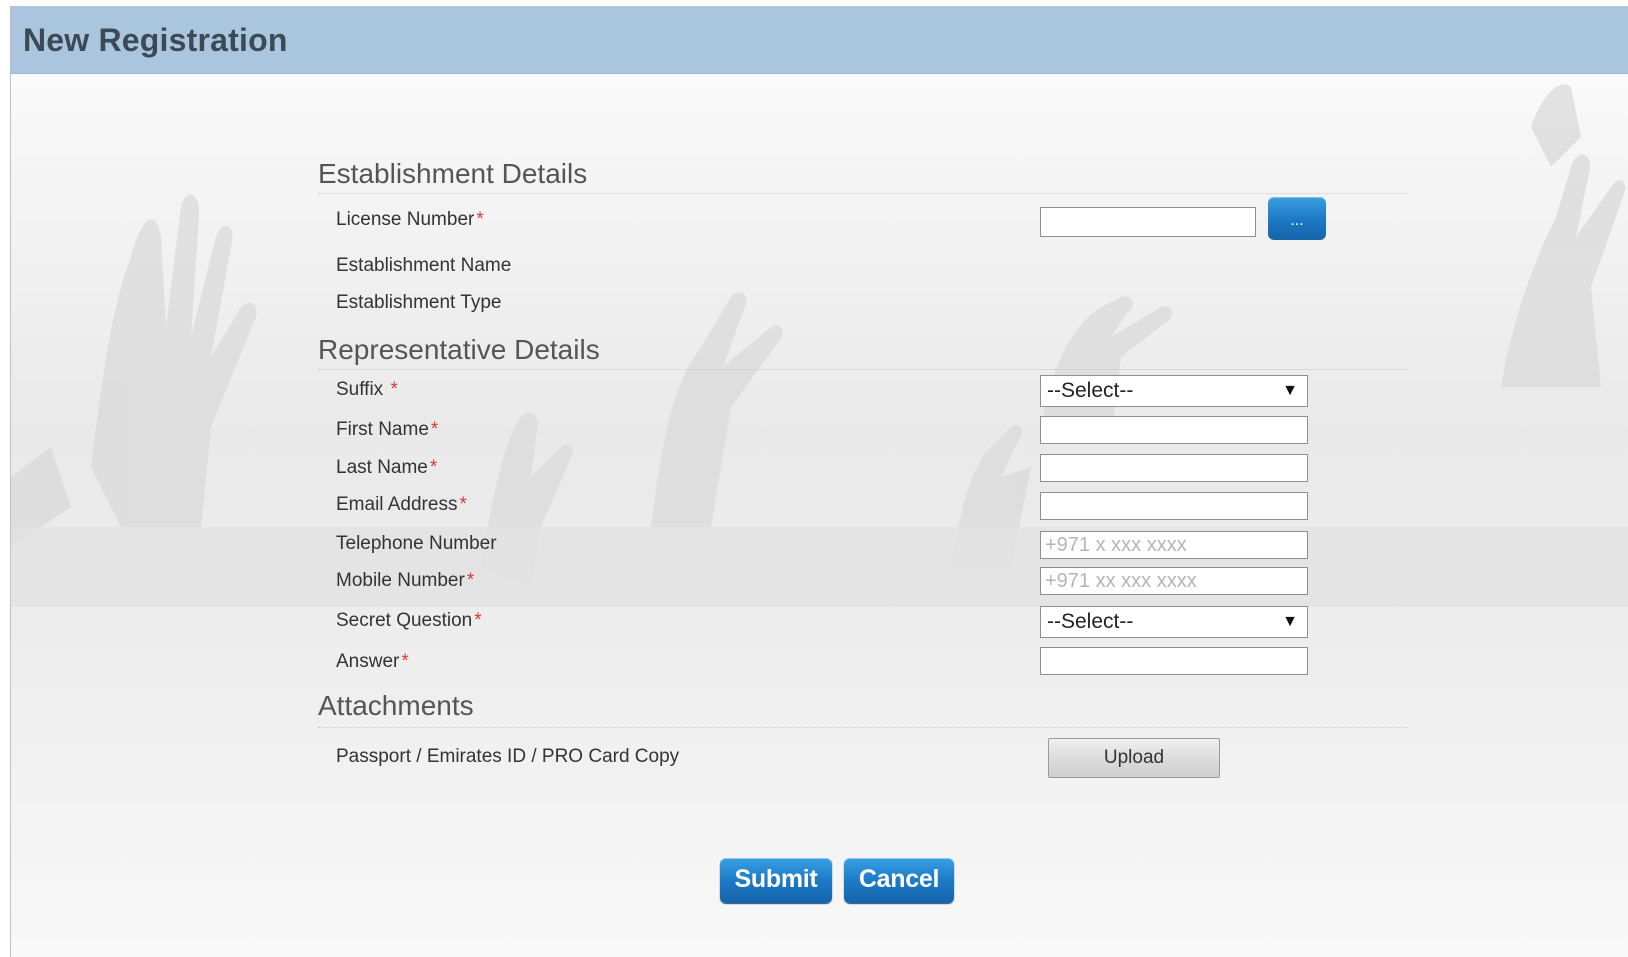  What do you see at coordinates (1174, 391) in the screenshot?
I see `suffix-select: --Select-- ▼` at bounding box center [1174, 391].